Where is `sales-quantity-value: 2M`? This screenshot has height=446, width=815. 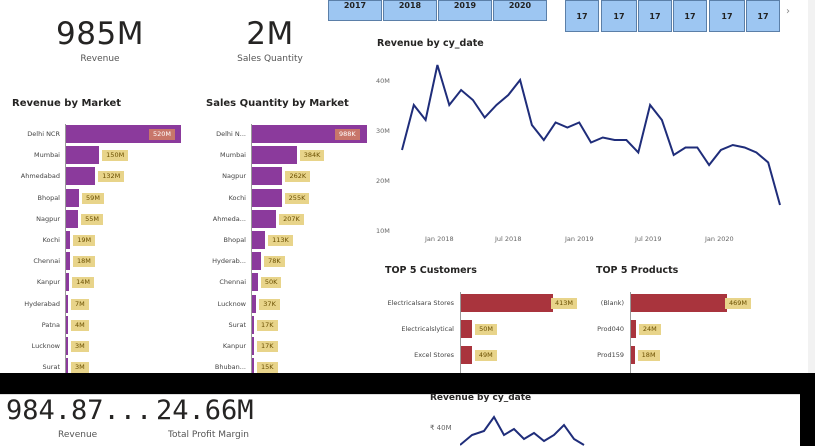
sales-quantity-value: 2M is located at coordinates (270, 34).